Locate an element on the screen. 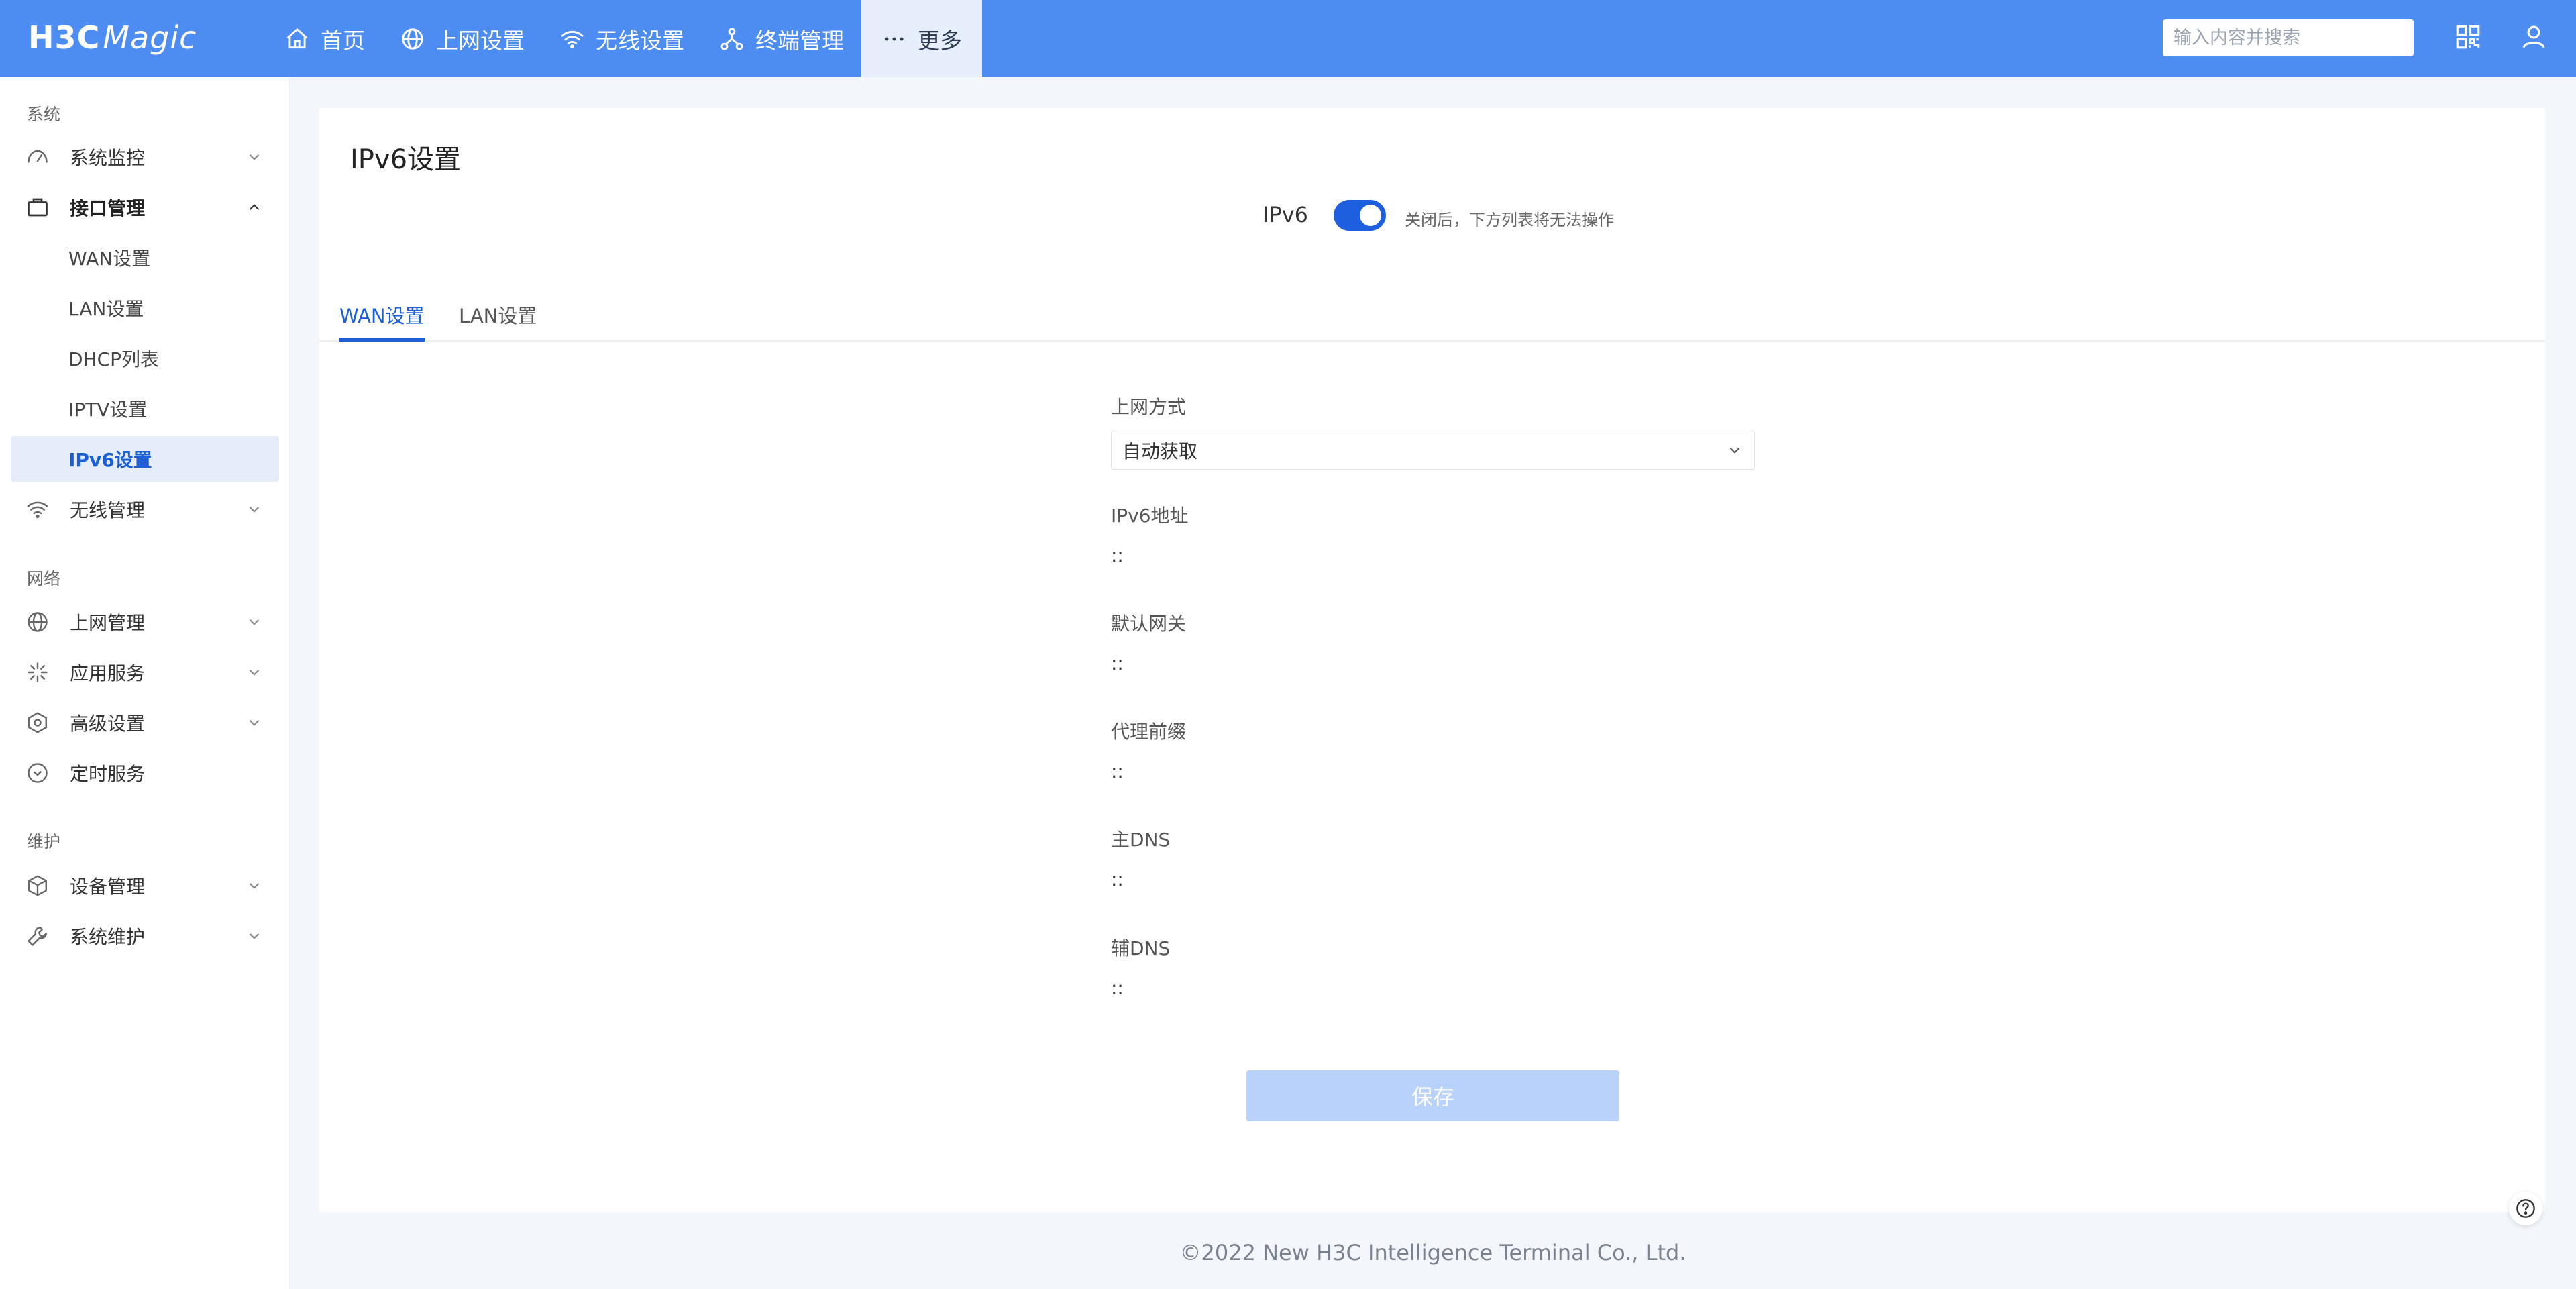 The width and height of the screenshot is (2576, 1289). search-box is located at coordinates (2288, 37).